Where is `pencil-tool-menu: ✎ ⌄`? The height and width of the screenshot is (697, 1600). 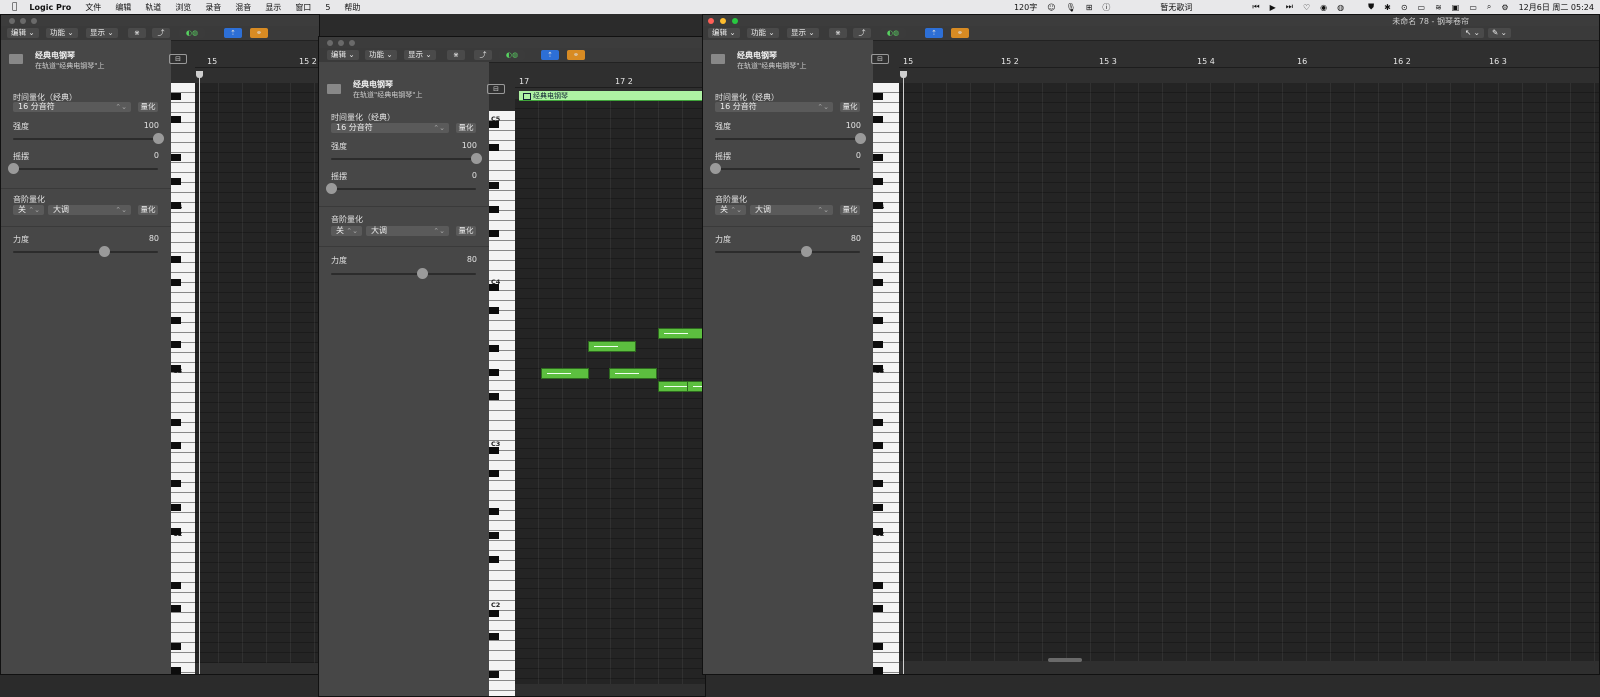
pencil-tool-menu: ✎ ⌄ is located at coordinates (1499, 33).